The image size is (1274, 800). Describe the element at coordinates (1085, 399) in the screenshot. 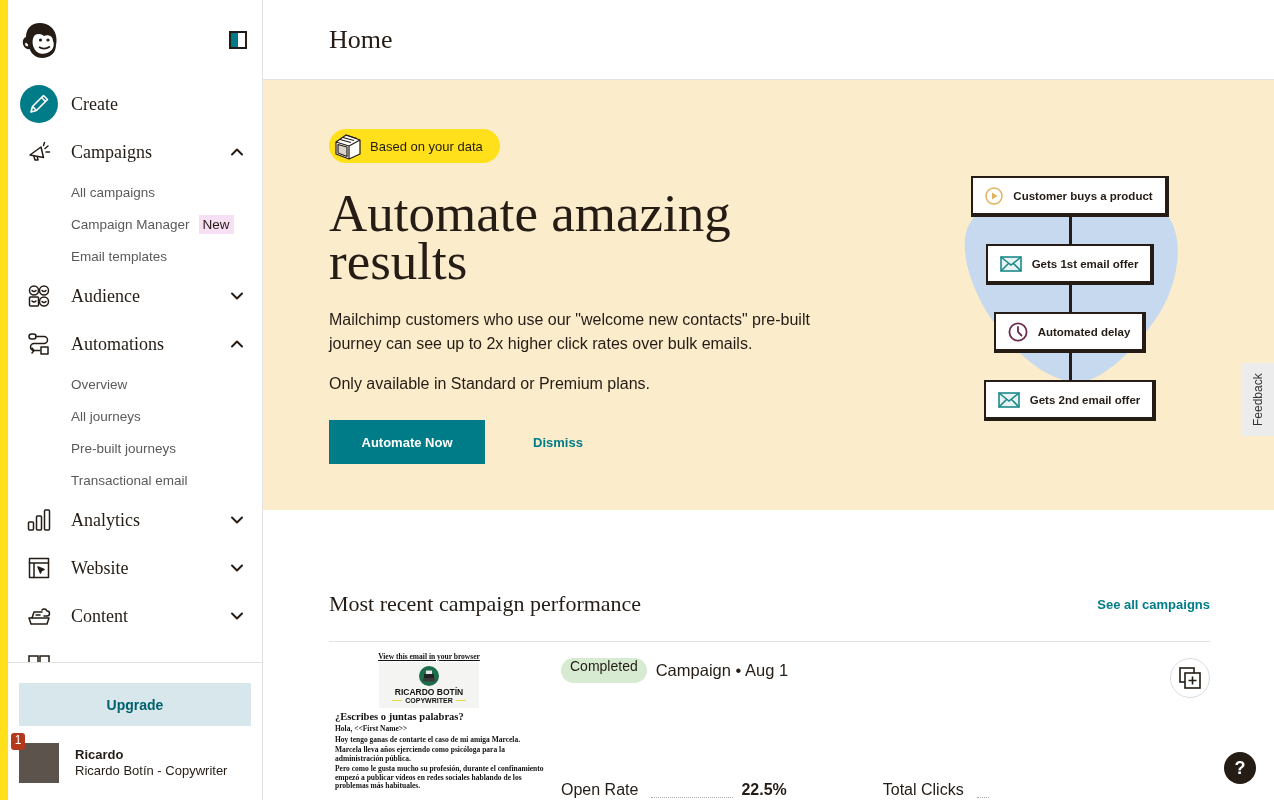

I see `step-label: Gets 2nd email offer` at that location.